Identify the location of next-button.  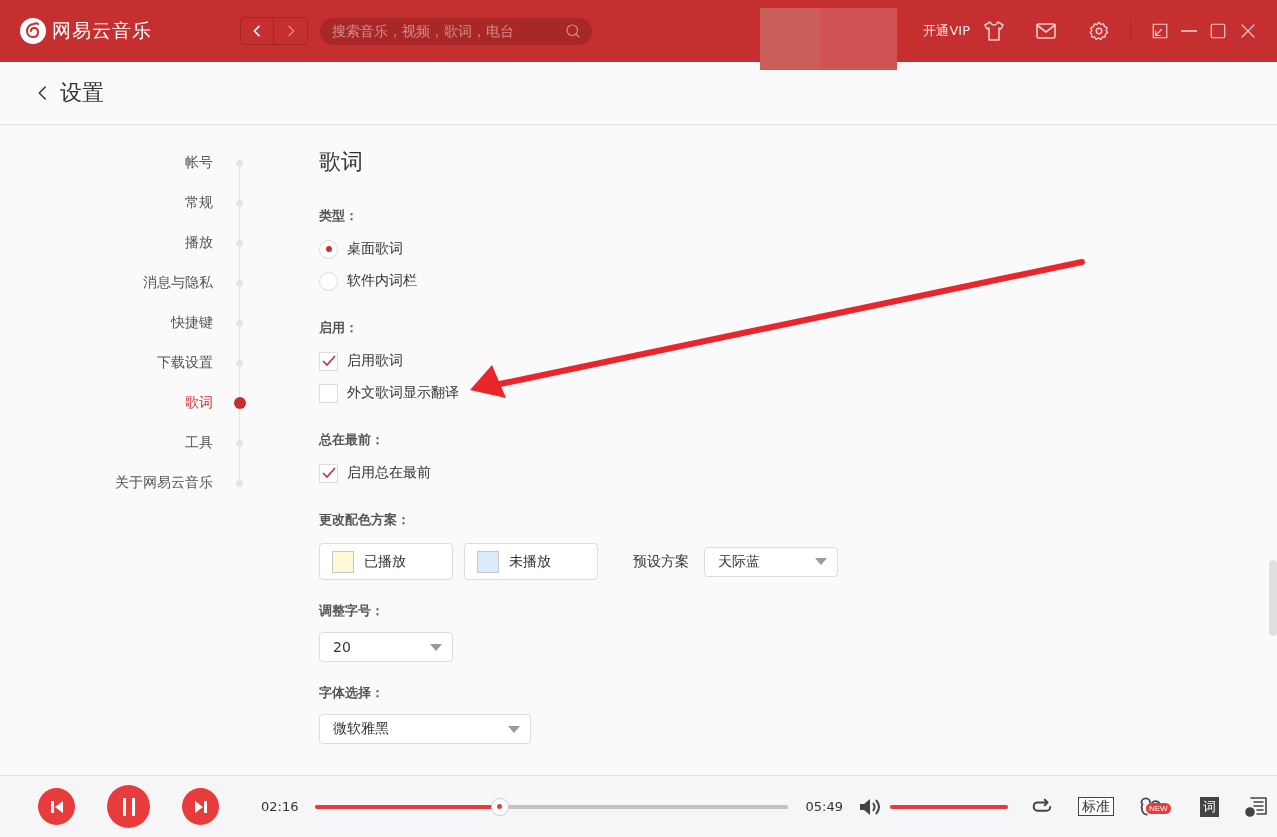
(200, 806).